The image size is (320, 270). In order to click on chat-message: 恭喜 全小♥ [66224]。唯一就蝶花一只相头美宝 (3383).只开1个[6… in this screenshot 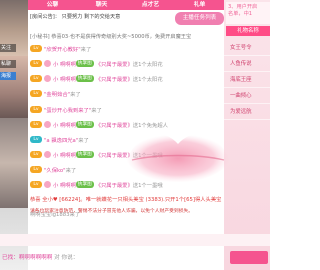, I will do `click(126, 198)`.